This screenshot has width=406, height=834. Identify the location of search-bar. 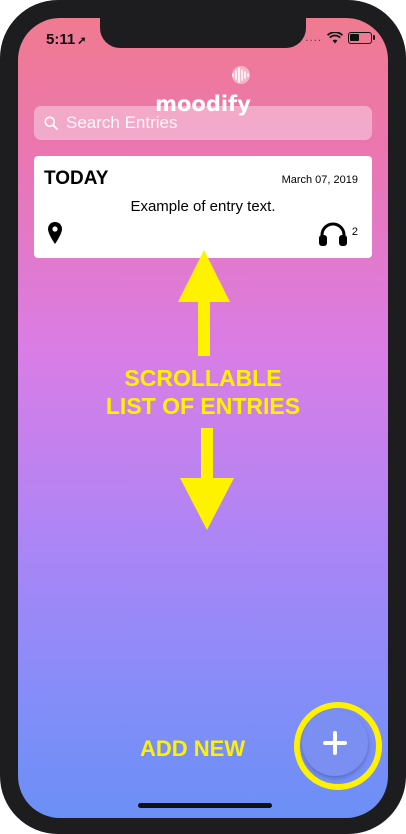
(203, 123).